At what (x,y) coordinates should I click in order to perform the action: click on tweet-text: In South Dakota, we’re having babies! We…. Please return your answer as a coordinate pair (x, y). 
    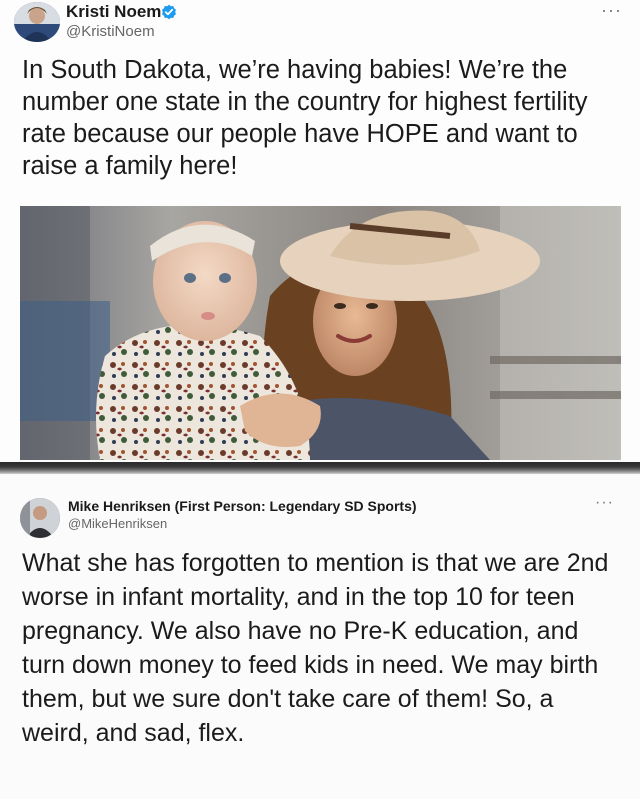
    Looking at the image, I should click on (305, 118).